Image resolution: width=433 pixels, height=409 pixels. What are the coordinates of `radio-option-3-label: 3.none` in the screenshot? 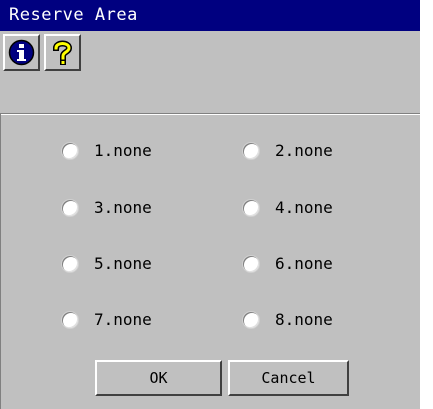 It's located at (123, 207).